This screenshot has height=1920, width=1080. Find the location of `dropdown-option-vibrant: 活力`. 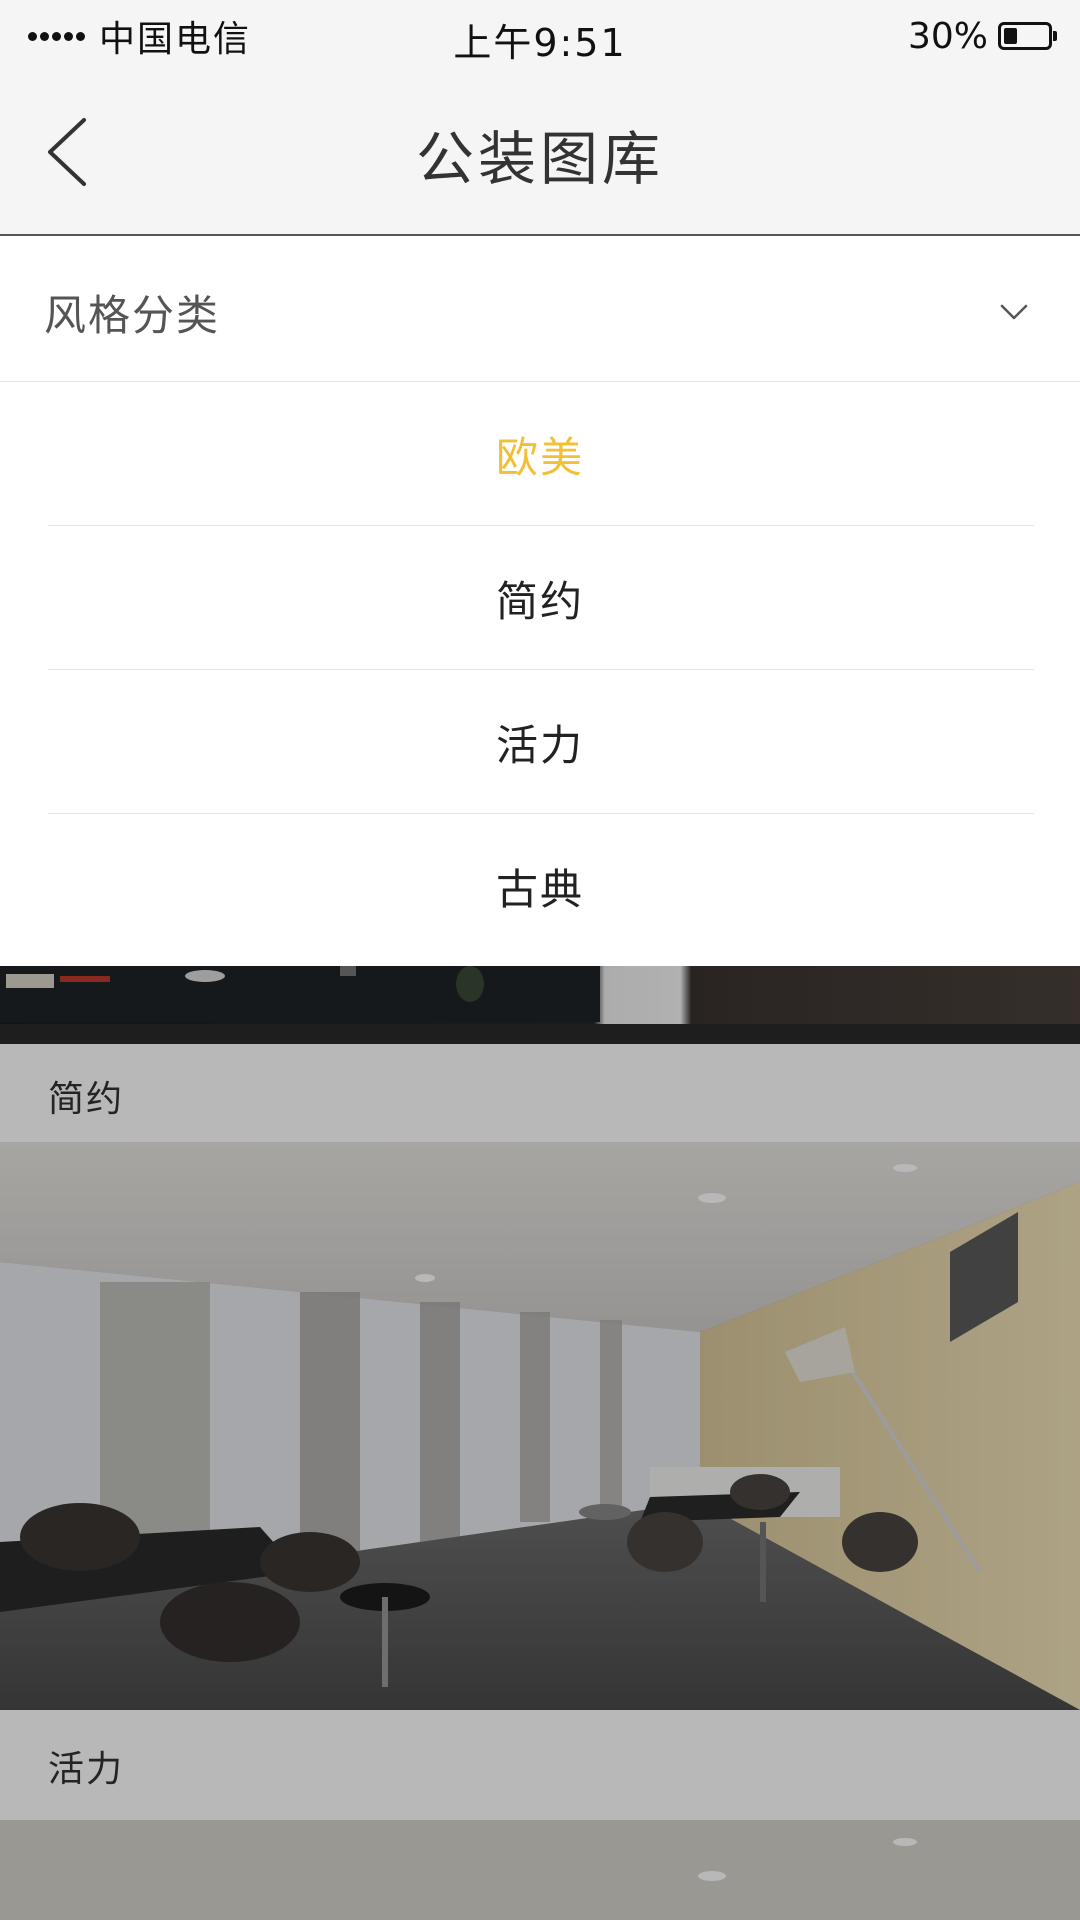

dropdown-option-vibrant: 活力 is located at coordinates (540, 742).